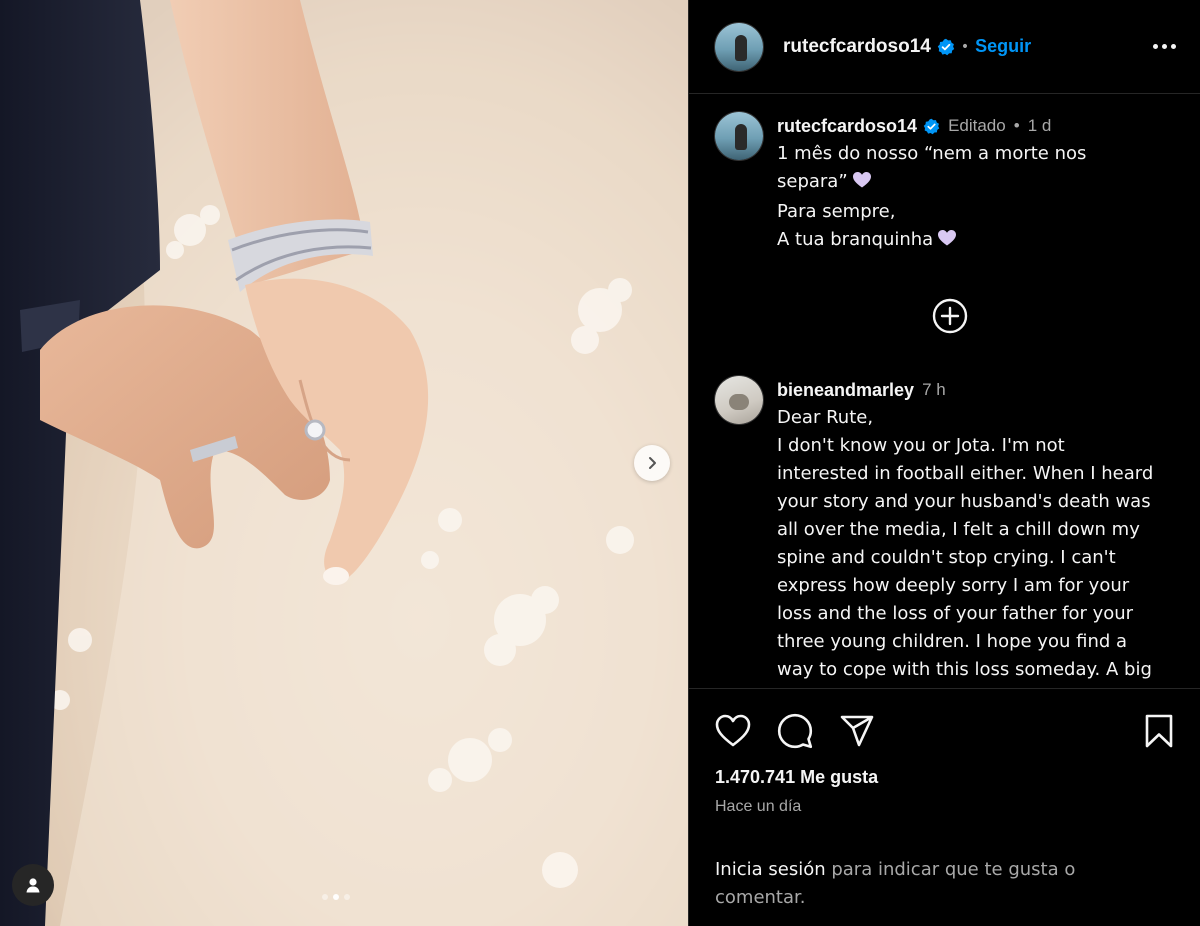 This screenshot has height=926, width=1200. I want to click on caption-age: 1 d, so click(1039, 125).